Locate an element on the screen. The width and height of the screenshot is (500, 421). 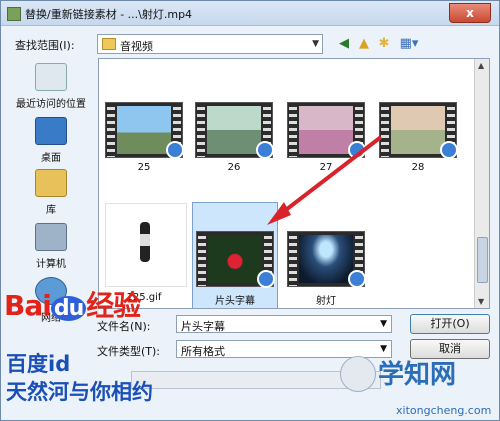
scrollbar-thumb is located at coordinates (482, 260).